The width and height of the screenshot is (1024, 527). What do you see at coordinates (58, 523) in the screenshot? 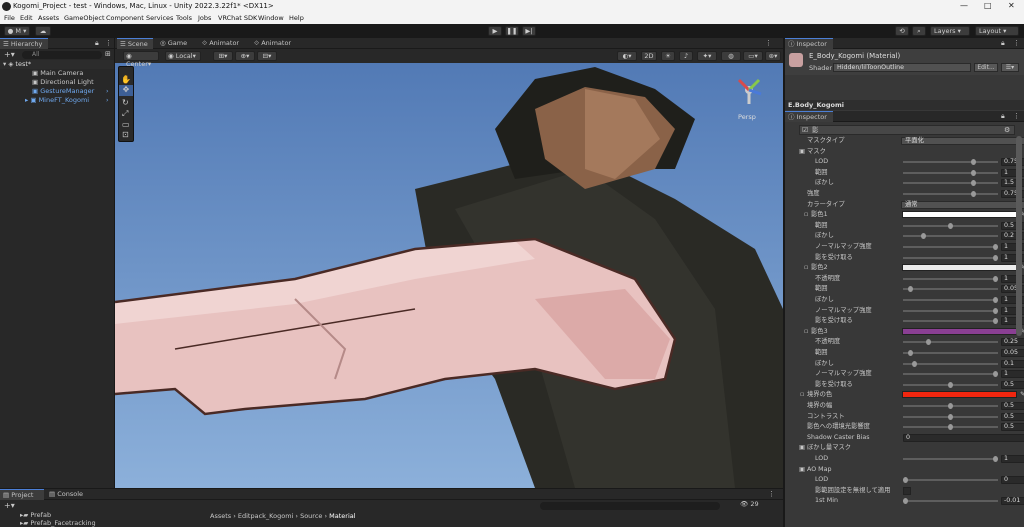
I see `project-folder-item: ▸▰ Prefab_Facetracking` at bounding box center [58, 523].